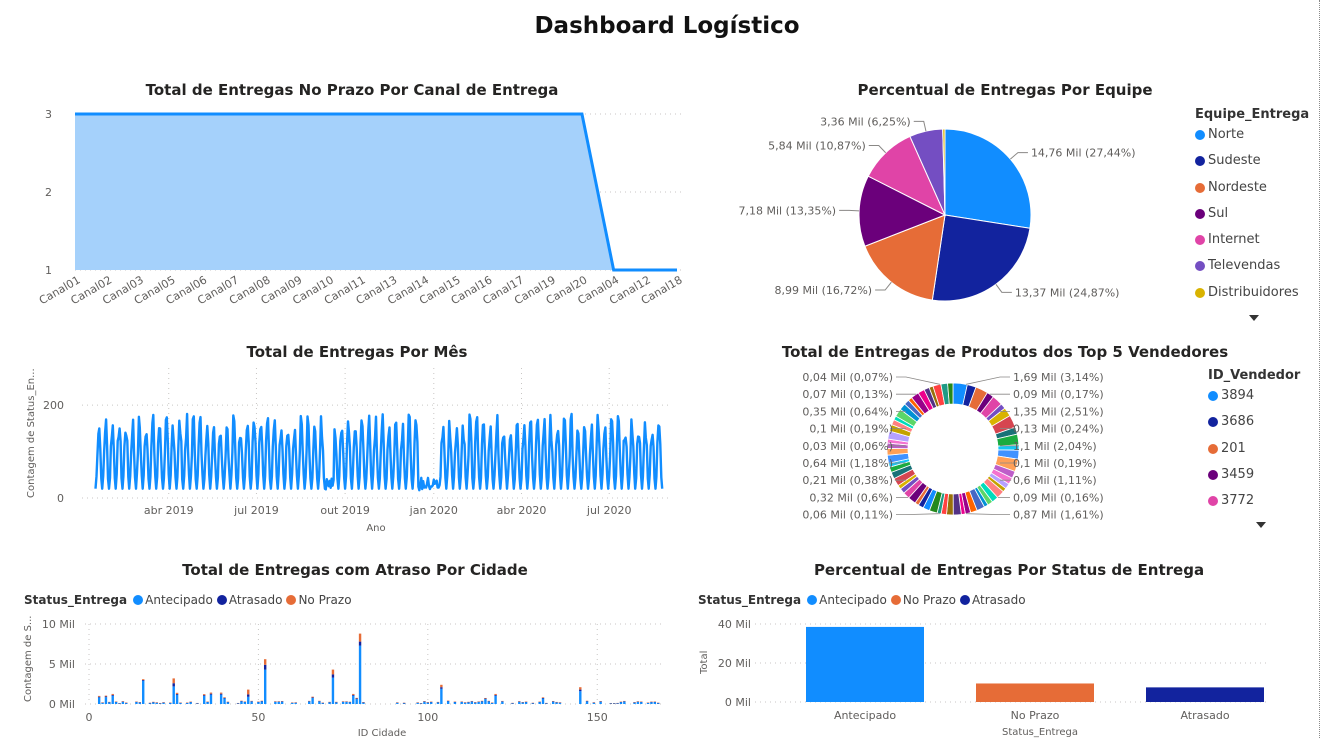 The height and width of the screenshot is (738, 1328). Describe the element at coordinates (1035, 715) in the screenshot. I see `status-x-tick: No Prazo` at that location.